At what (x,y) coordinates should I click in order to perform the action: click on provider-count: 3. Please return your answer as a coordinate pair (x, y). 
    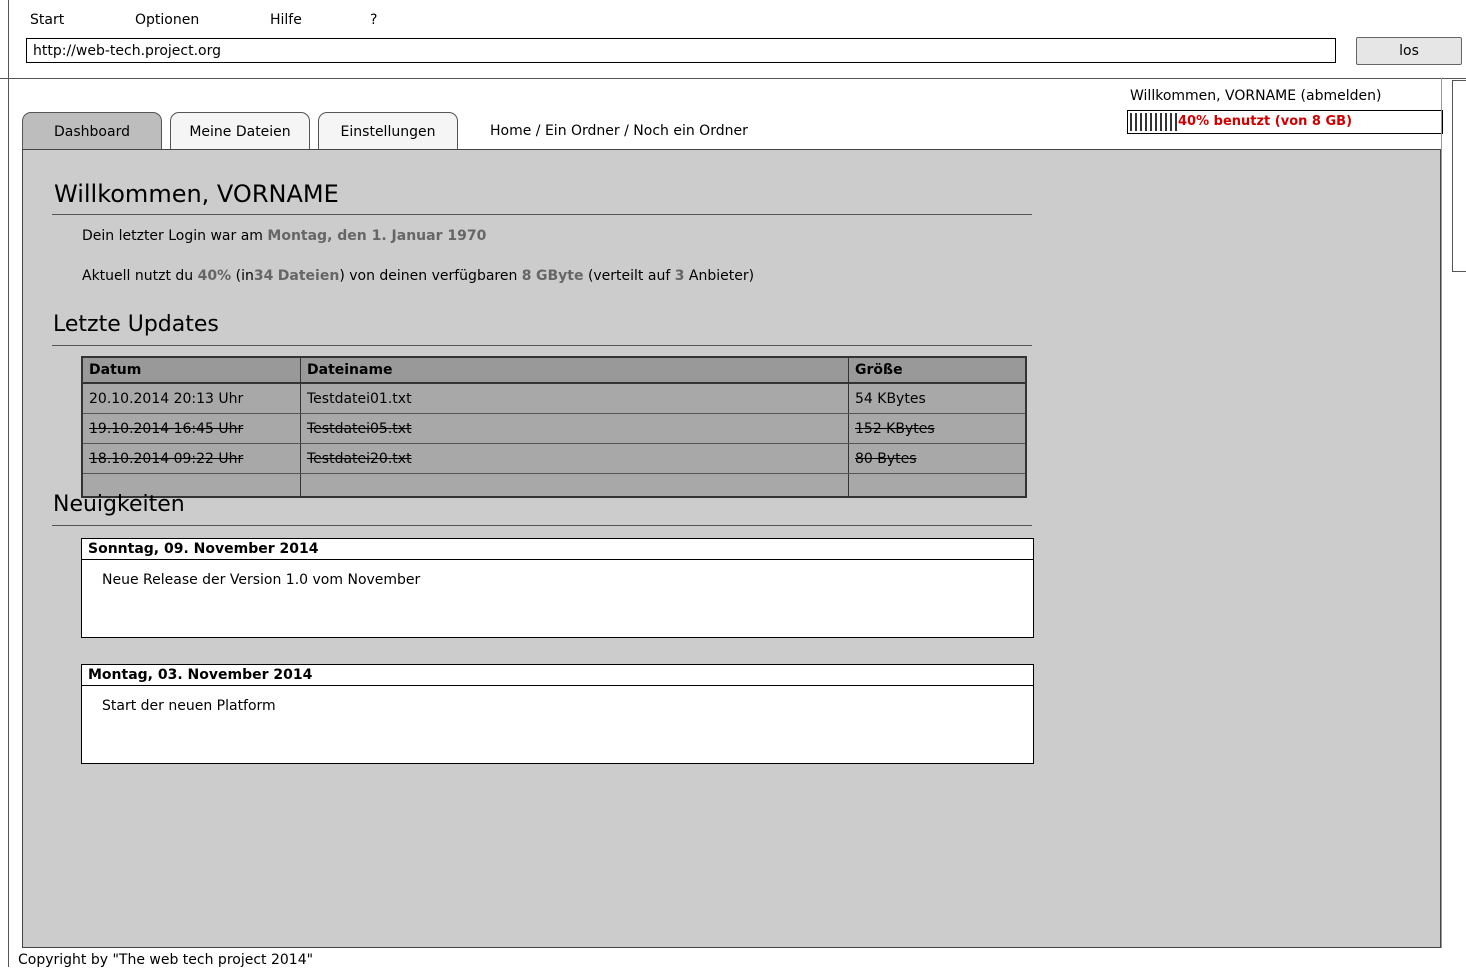
    Looking at the image, I should click on (679, 276).